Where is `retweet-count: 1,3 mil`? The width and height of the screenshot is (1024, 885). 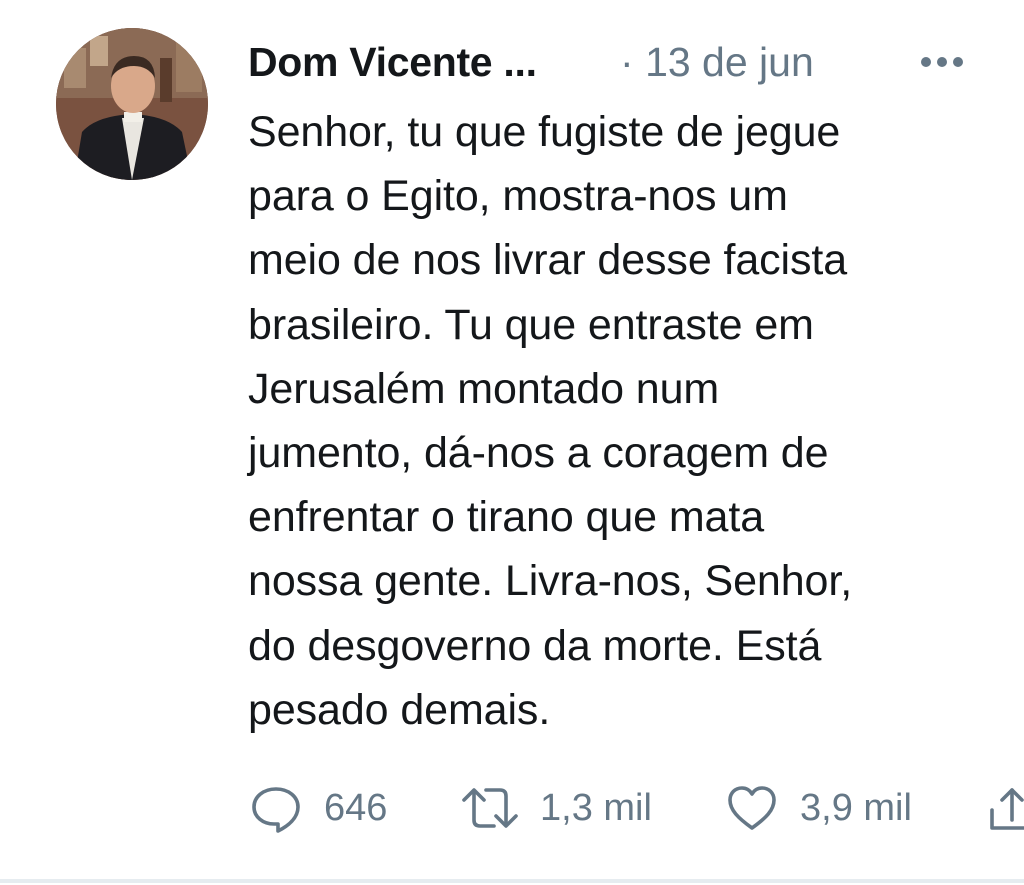
retweet-count: 1,3 mil is located at coordinates (596, 808).